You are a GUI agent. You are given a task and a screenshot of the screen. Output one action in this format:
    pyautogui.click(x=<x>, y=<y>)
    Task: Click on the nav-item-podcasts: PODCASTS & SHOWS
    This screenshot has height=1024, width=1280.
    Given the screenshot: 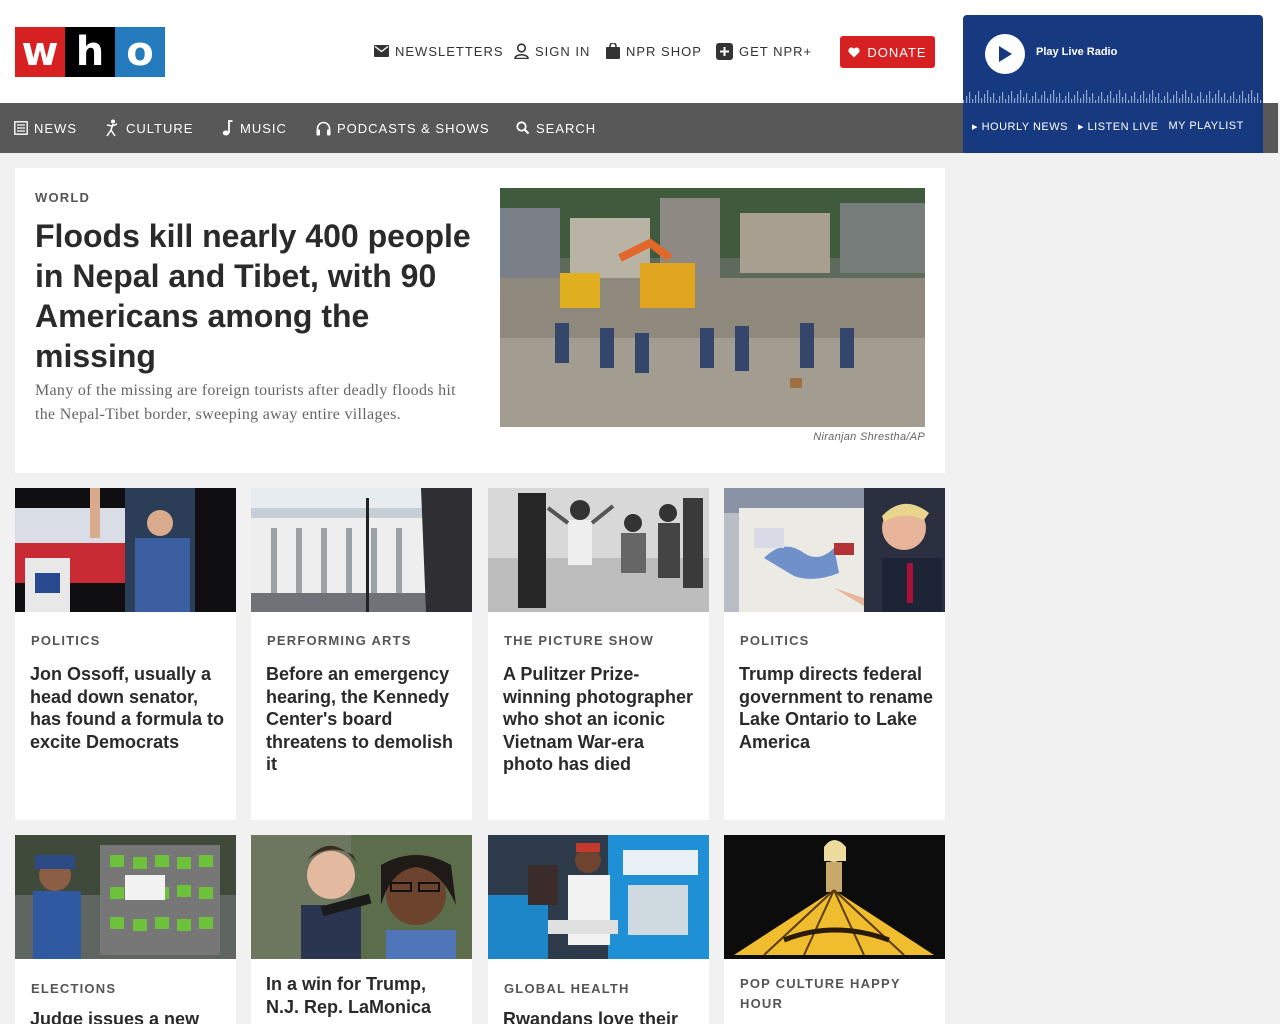 What is the action you would take?
    pyautogui.click(x=403, y=128)
    